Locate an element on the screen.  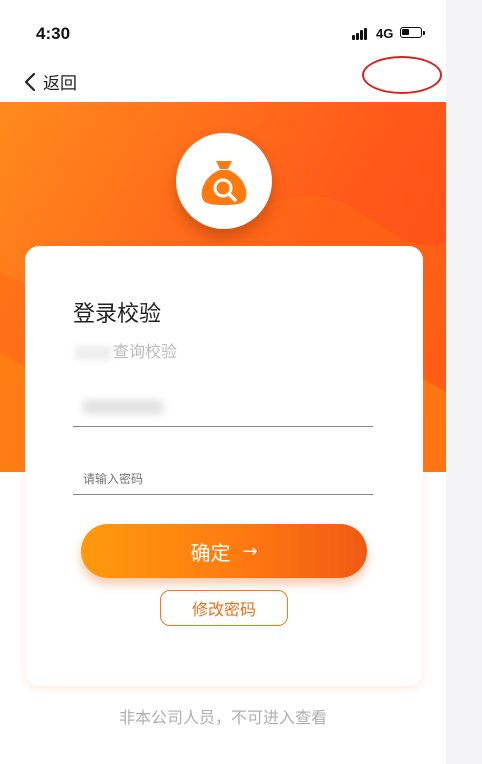
status-bar: 4:30 4G is located at coordinates (223, 35).